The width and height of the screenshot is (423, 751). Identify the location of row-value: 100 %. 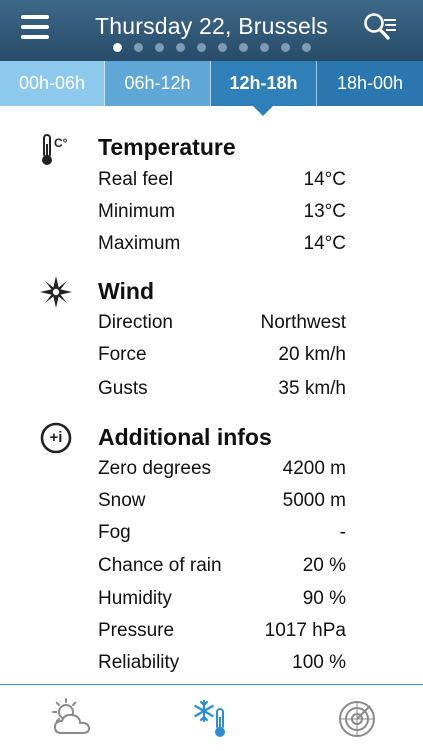
(319, 662).